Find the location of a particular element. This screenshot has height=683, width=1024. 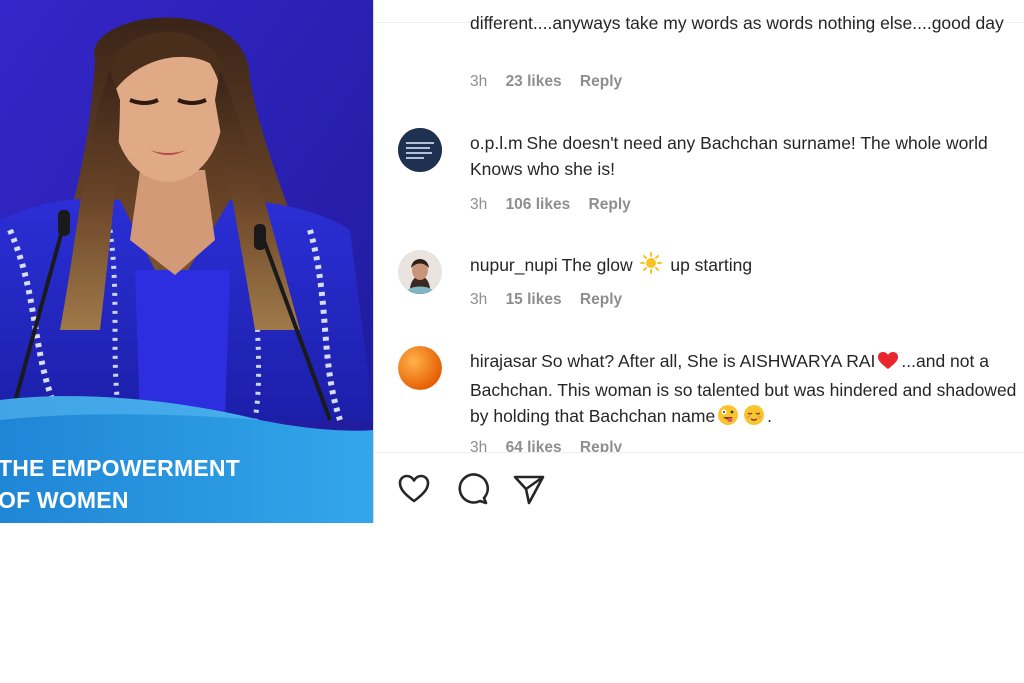

zany-face-emoji-icon is located at coordinates (728, 418).